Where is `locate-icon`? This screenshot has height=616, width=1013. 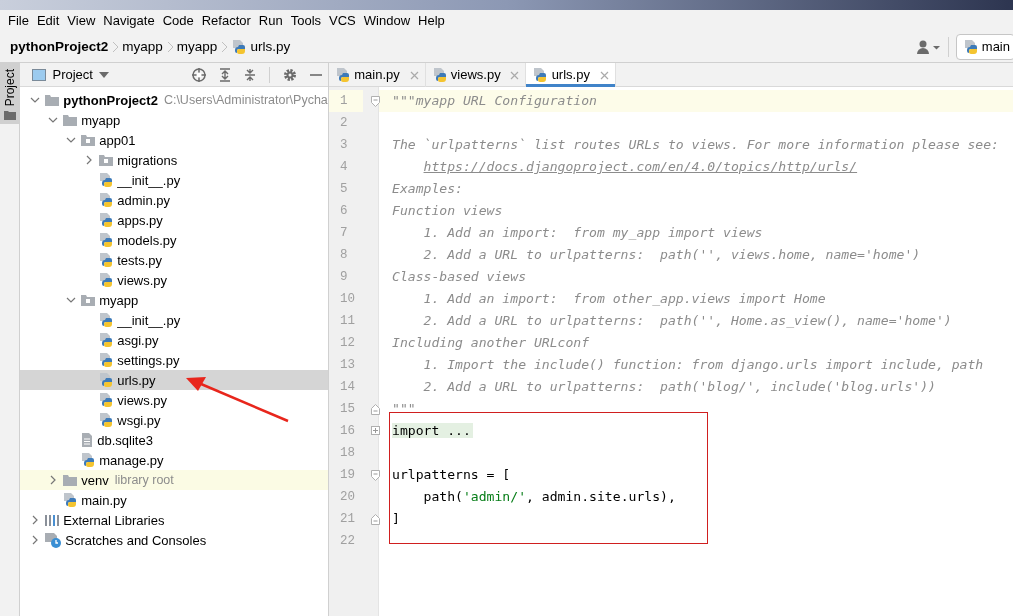 locate-icon is located at coordinates (199, 74).